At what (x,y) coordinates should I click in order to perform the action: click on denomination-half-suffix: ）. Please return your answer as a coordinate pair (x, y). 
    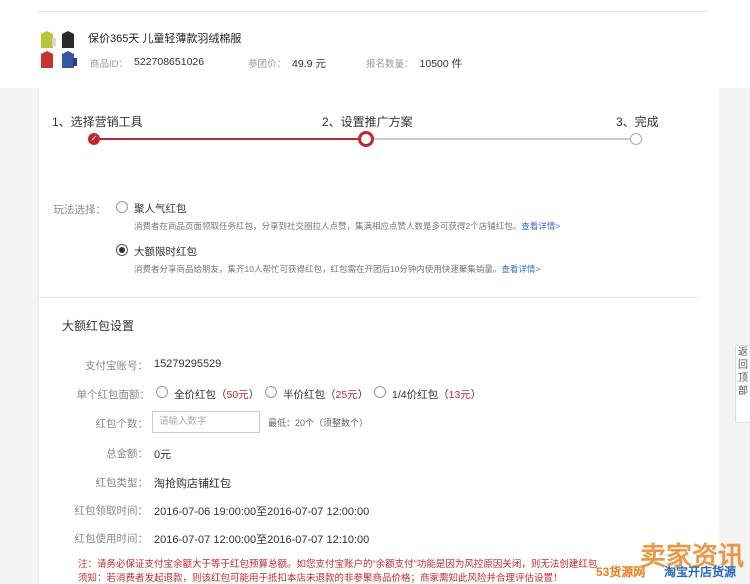
    Looking at the image, I should click on (363, 395).